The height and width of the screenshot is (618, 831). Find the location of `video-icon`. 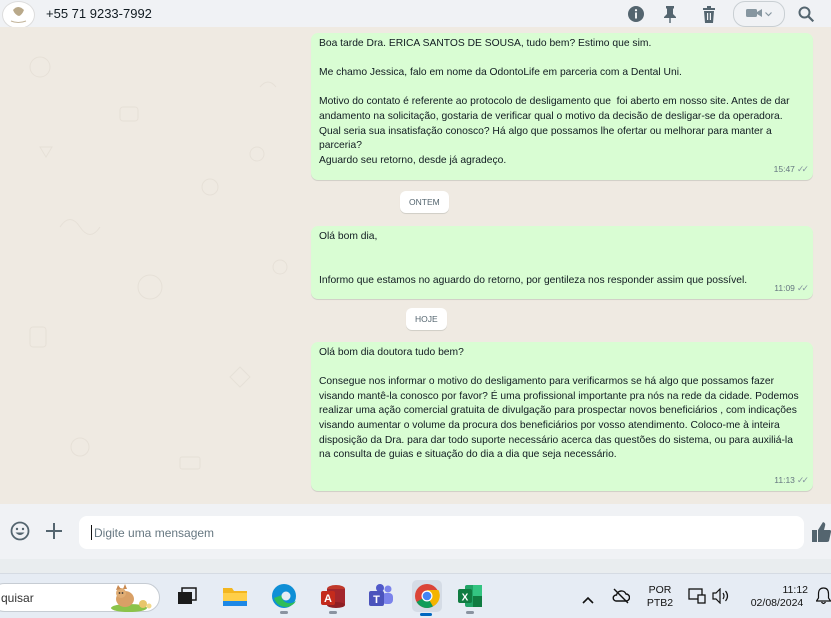

video-icon is located at coordinates (754, 14).